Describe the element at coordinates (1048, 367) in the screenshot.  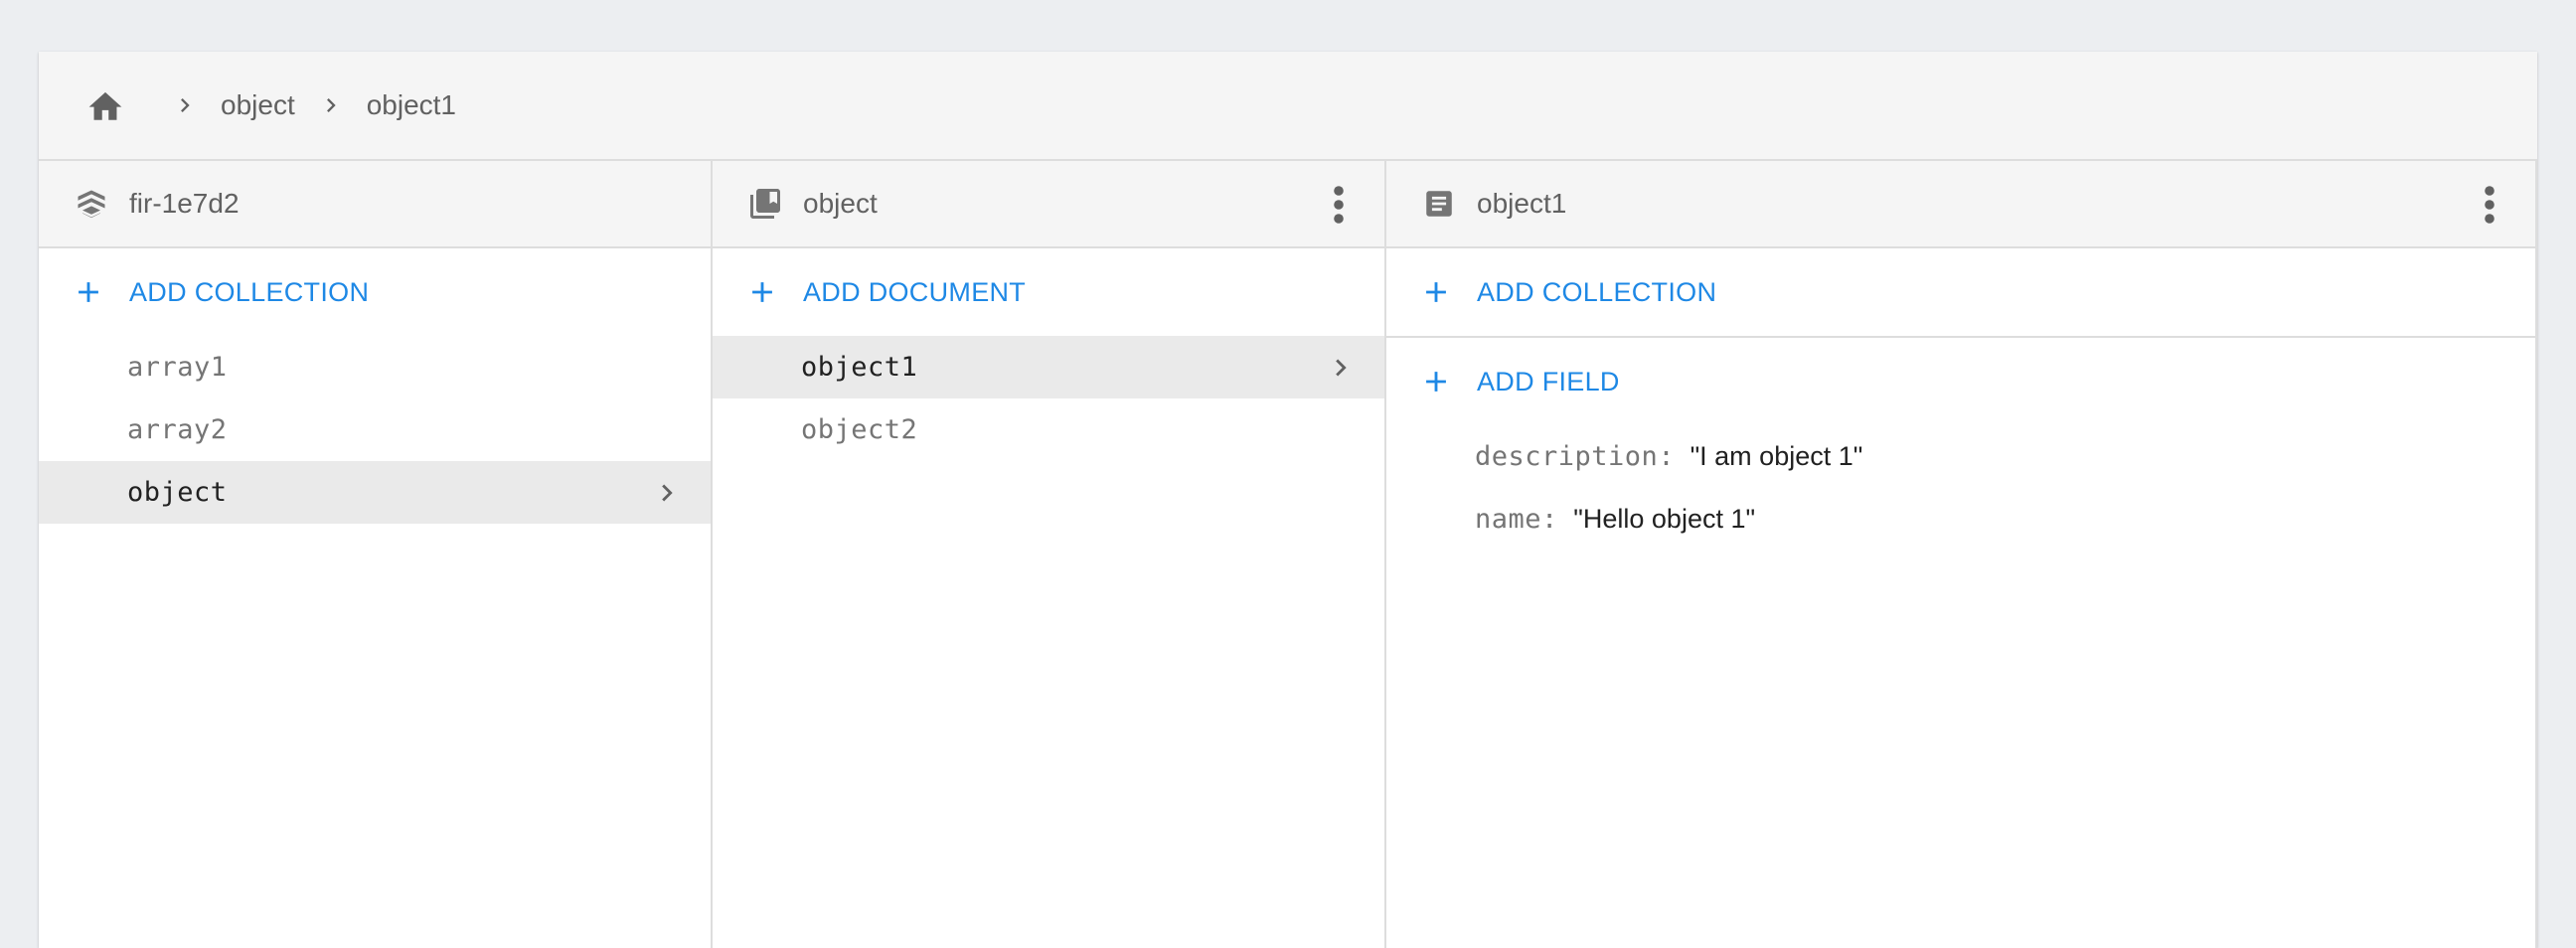
I see `list-item-selected: object1` at that location.